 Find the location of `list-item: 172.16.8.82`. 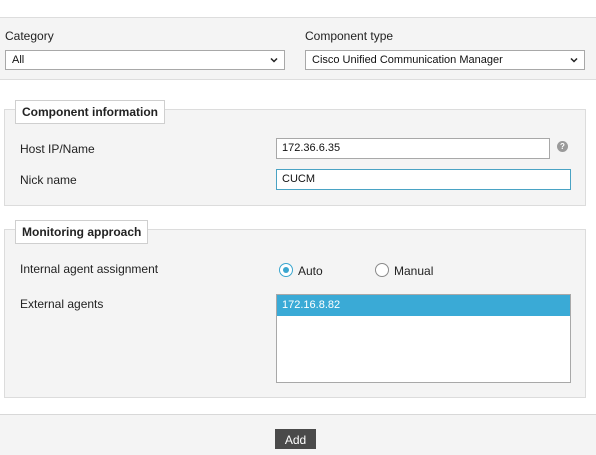

list-item: 172.16.8.82 is located at coordinates (423, 305).